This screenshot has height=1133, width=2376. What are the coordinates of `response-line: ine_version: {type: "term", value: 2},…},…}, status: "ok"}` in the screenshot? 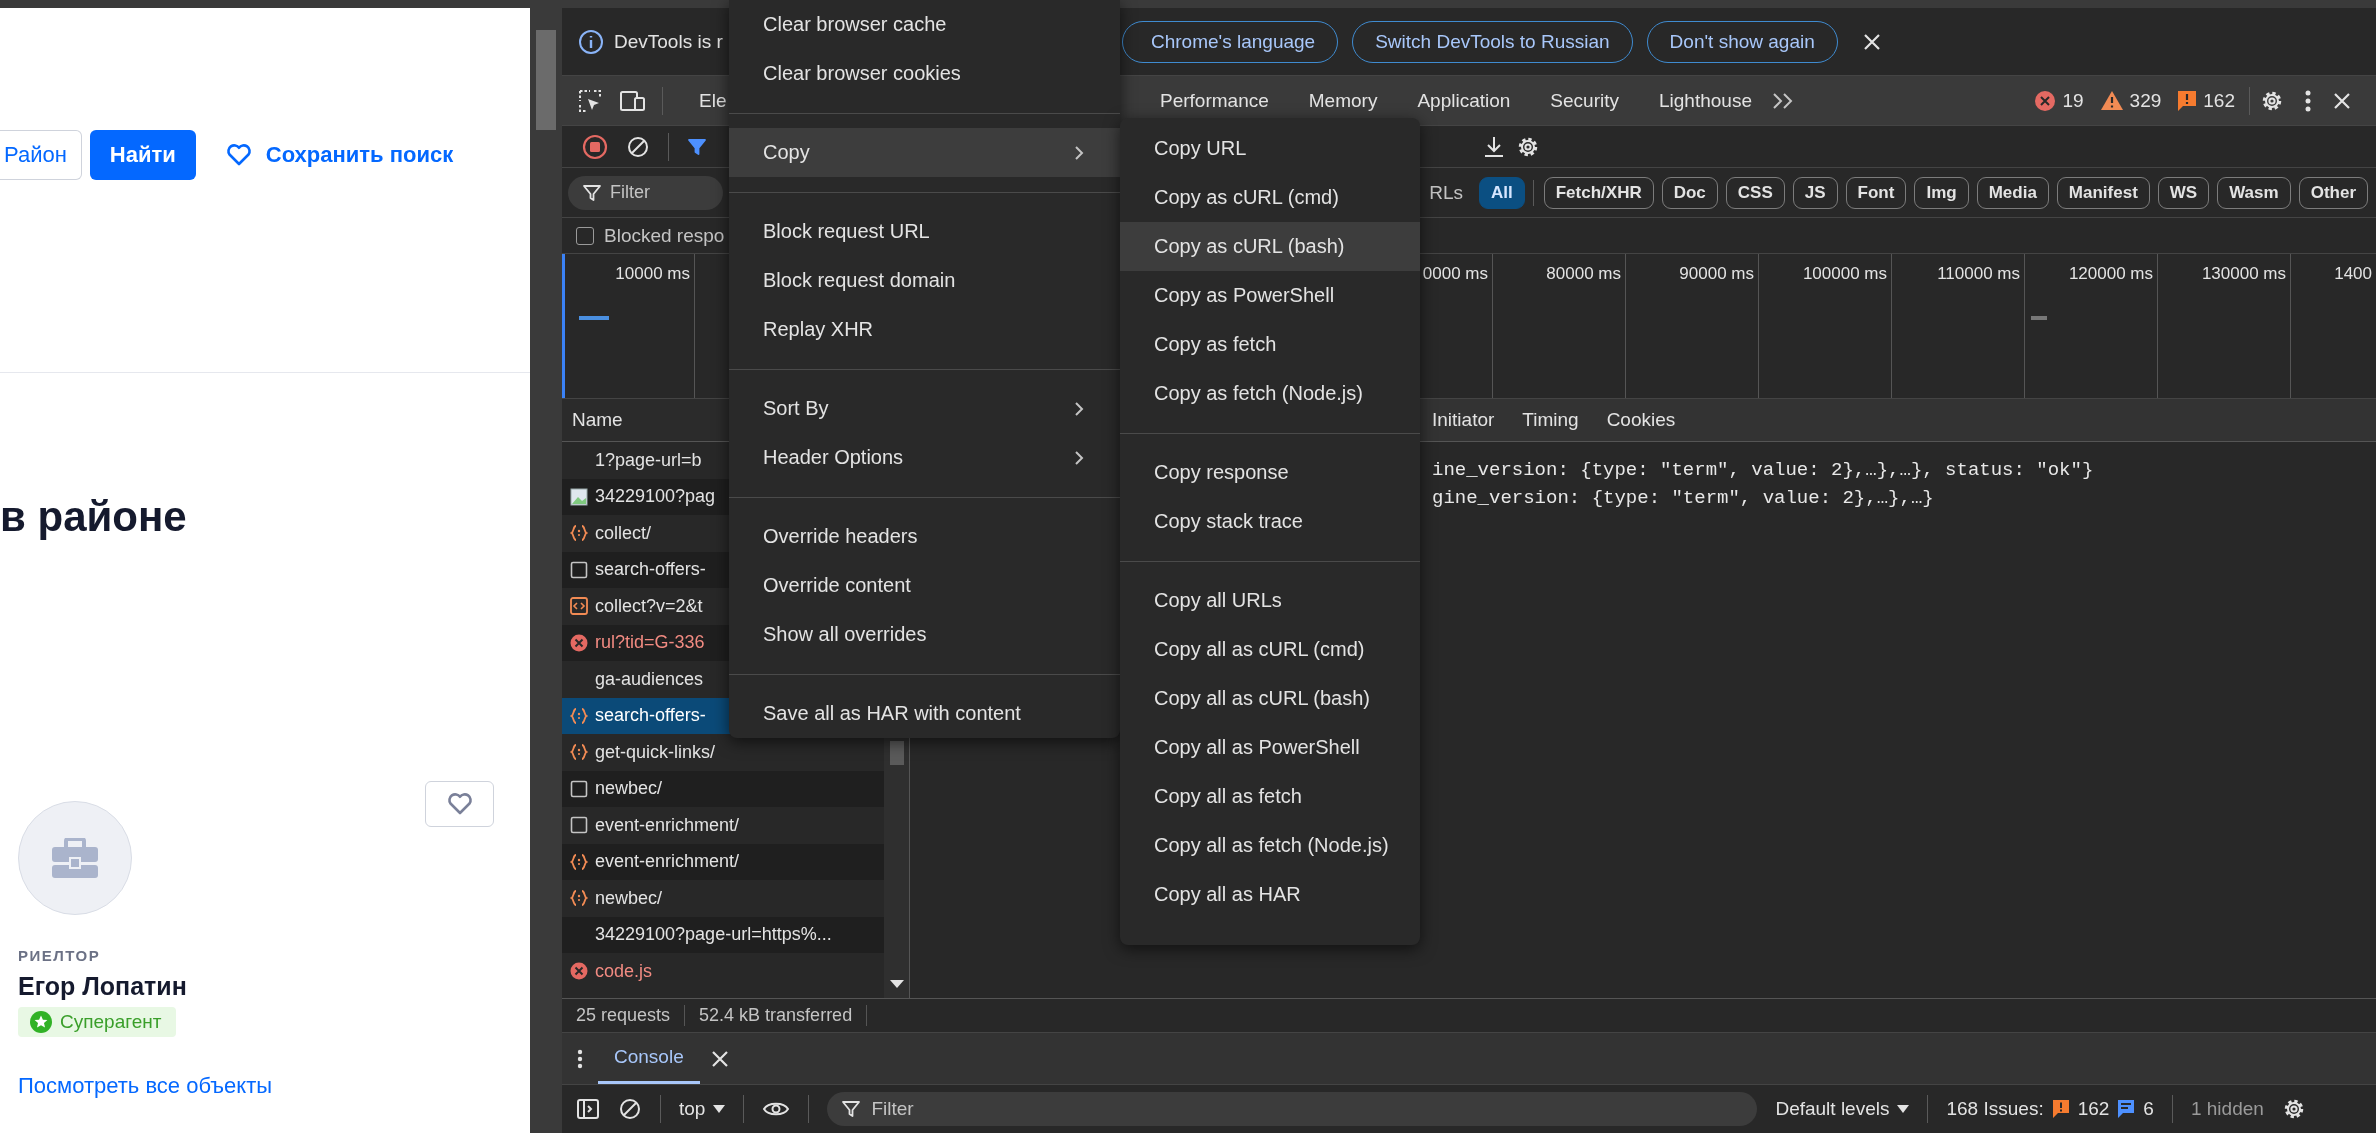 It's located at (1763, 470).